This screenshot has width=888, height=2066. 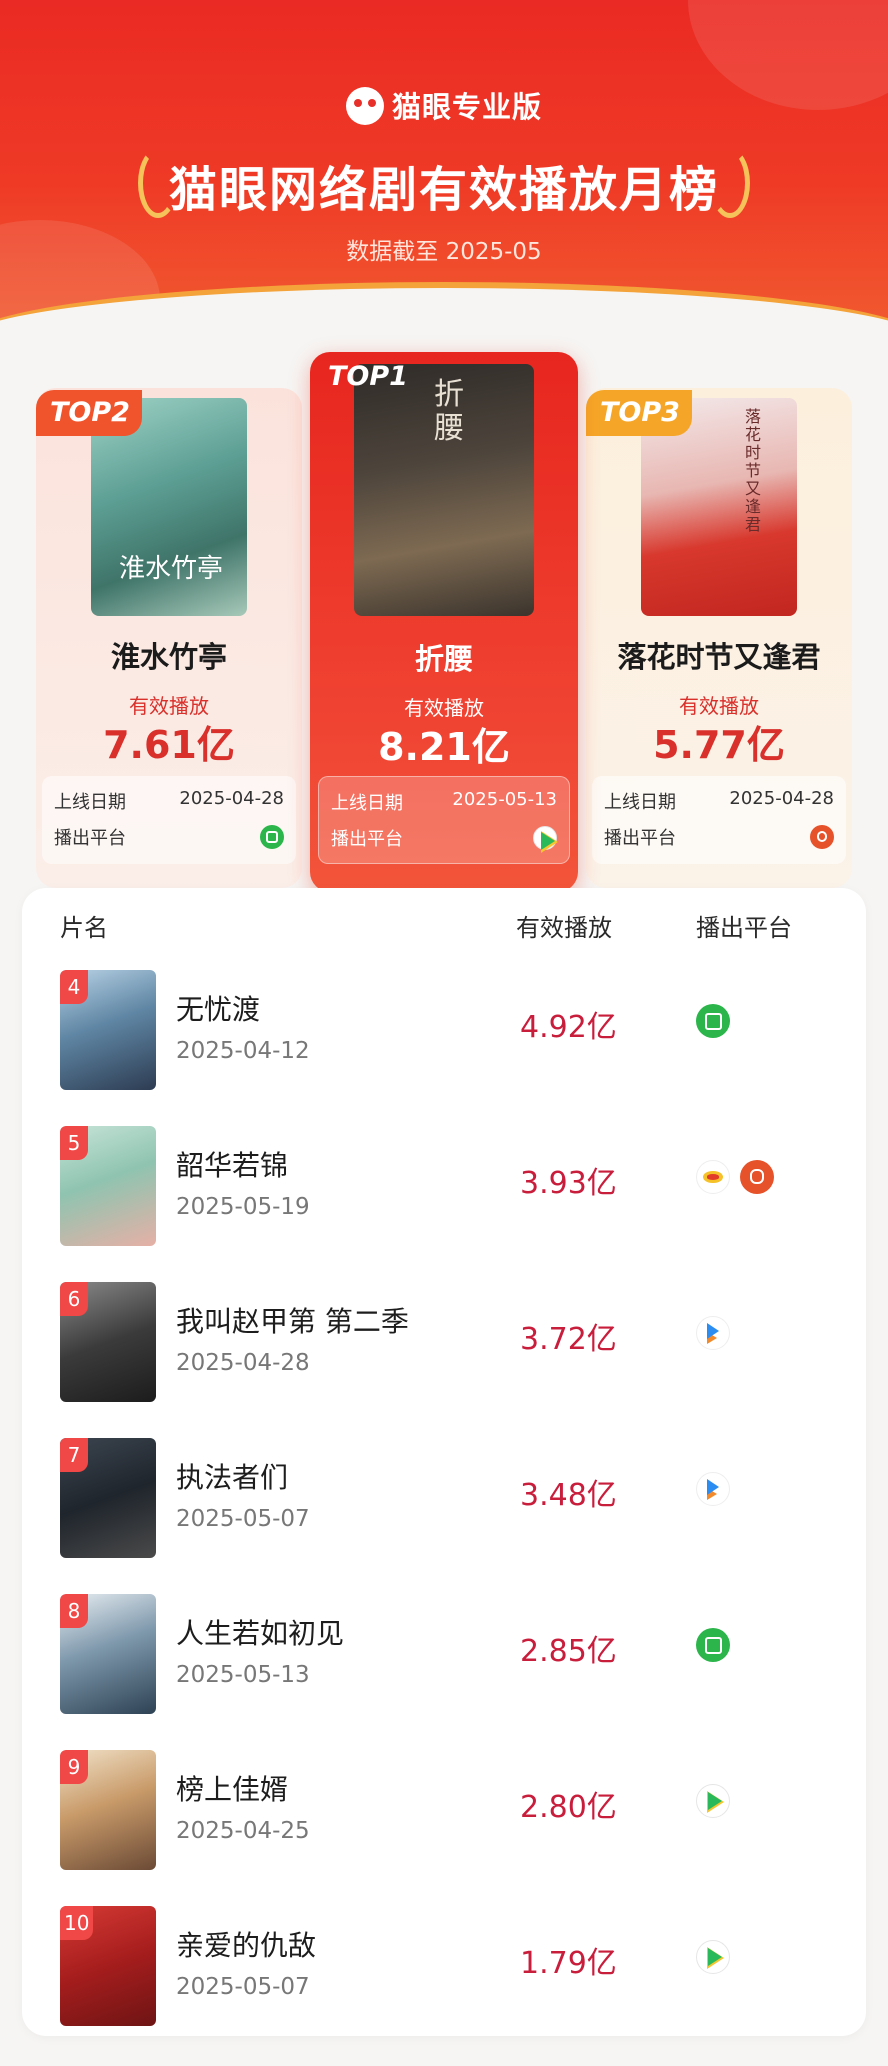 I want to click on header-plays: 有效播放, so click(x=564, y=928).